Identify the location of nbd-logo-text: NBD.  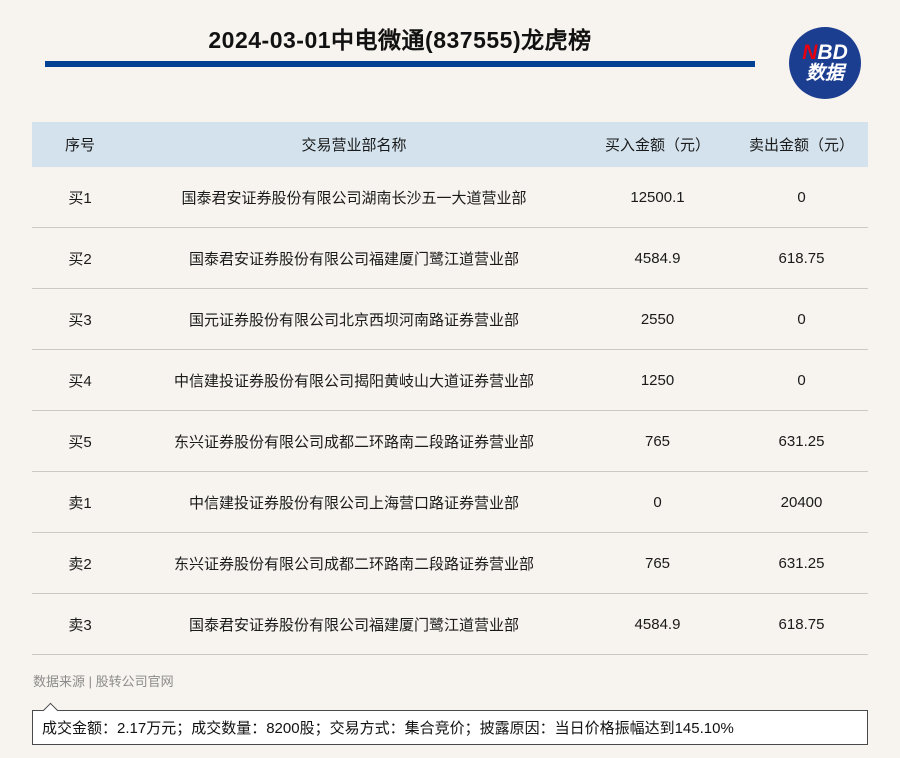
(825, 52).